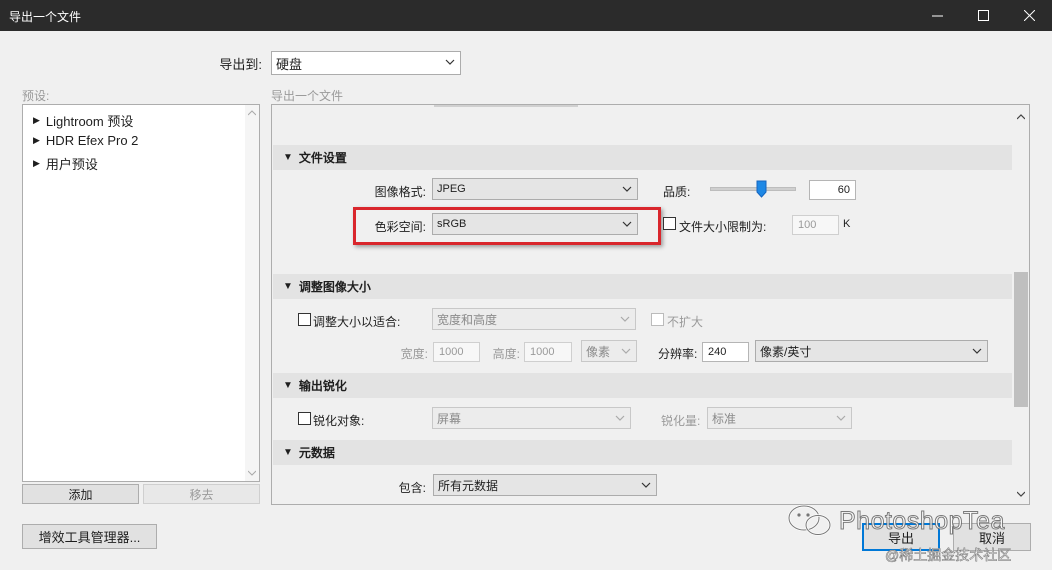  Describe the element at coordinates (535, 189) in the screenshot. I see `image-format-select: JPEG` at that location.